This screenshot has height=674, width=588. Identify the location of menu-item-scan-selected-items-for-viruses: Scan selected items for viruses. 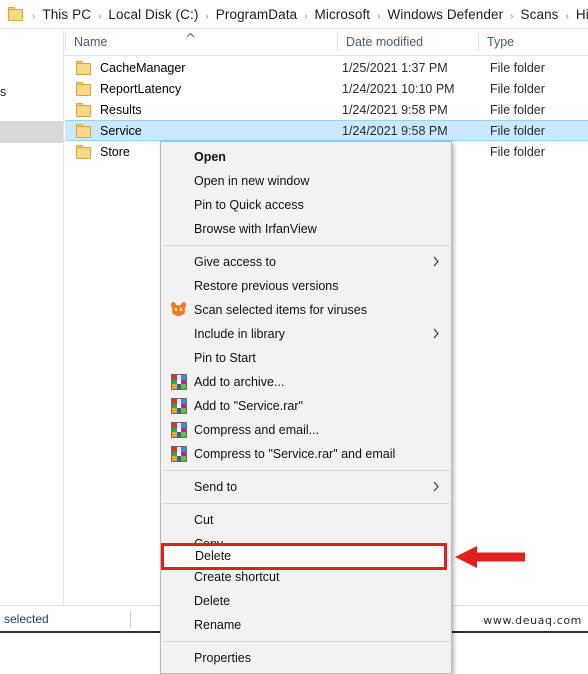
(306, 310).